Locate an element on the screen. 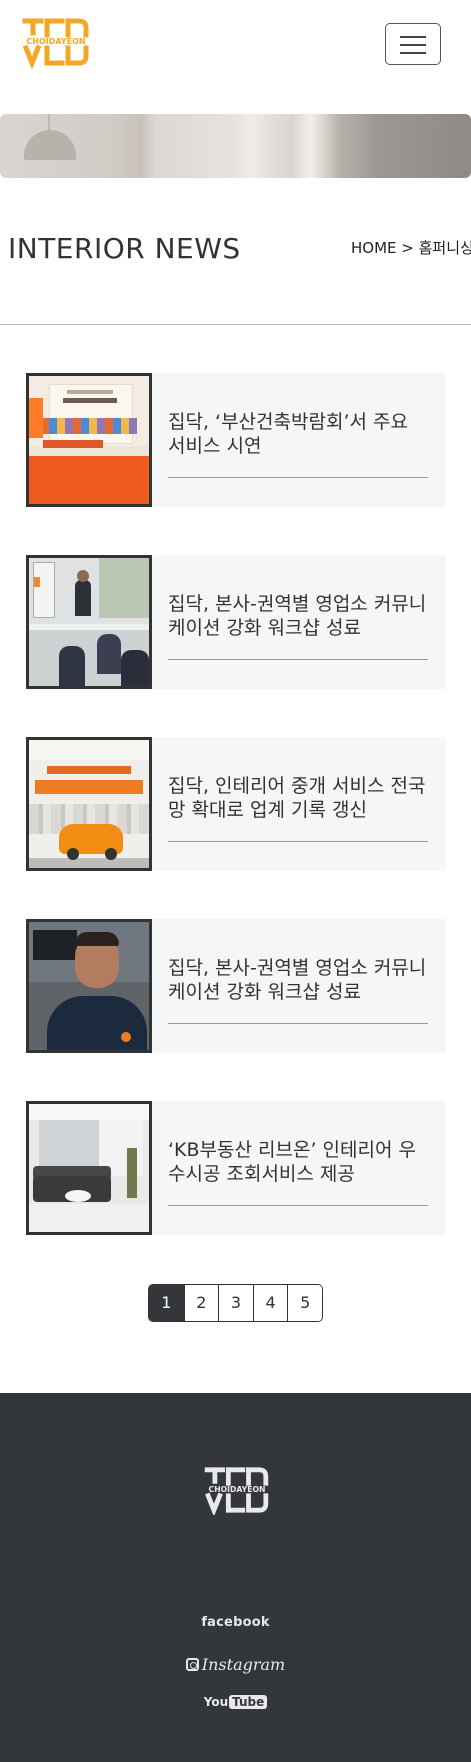  instagram-label: Instagram is located at coordinates (243, 1664).